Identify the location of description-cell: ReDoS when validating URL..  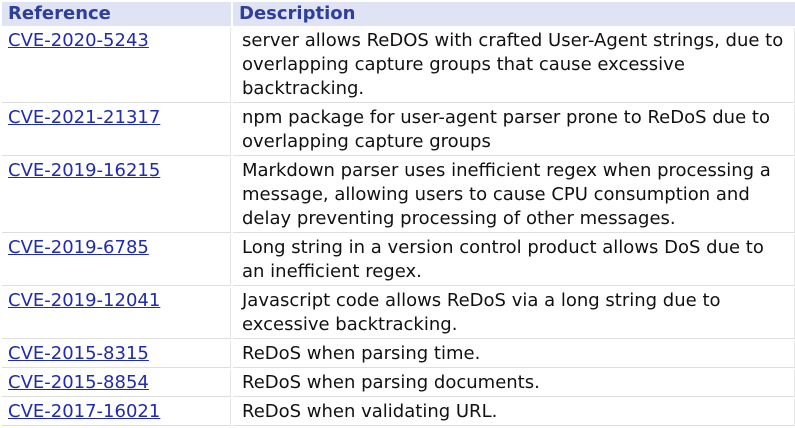
(514, 412).